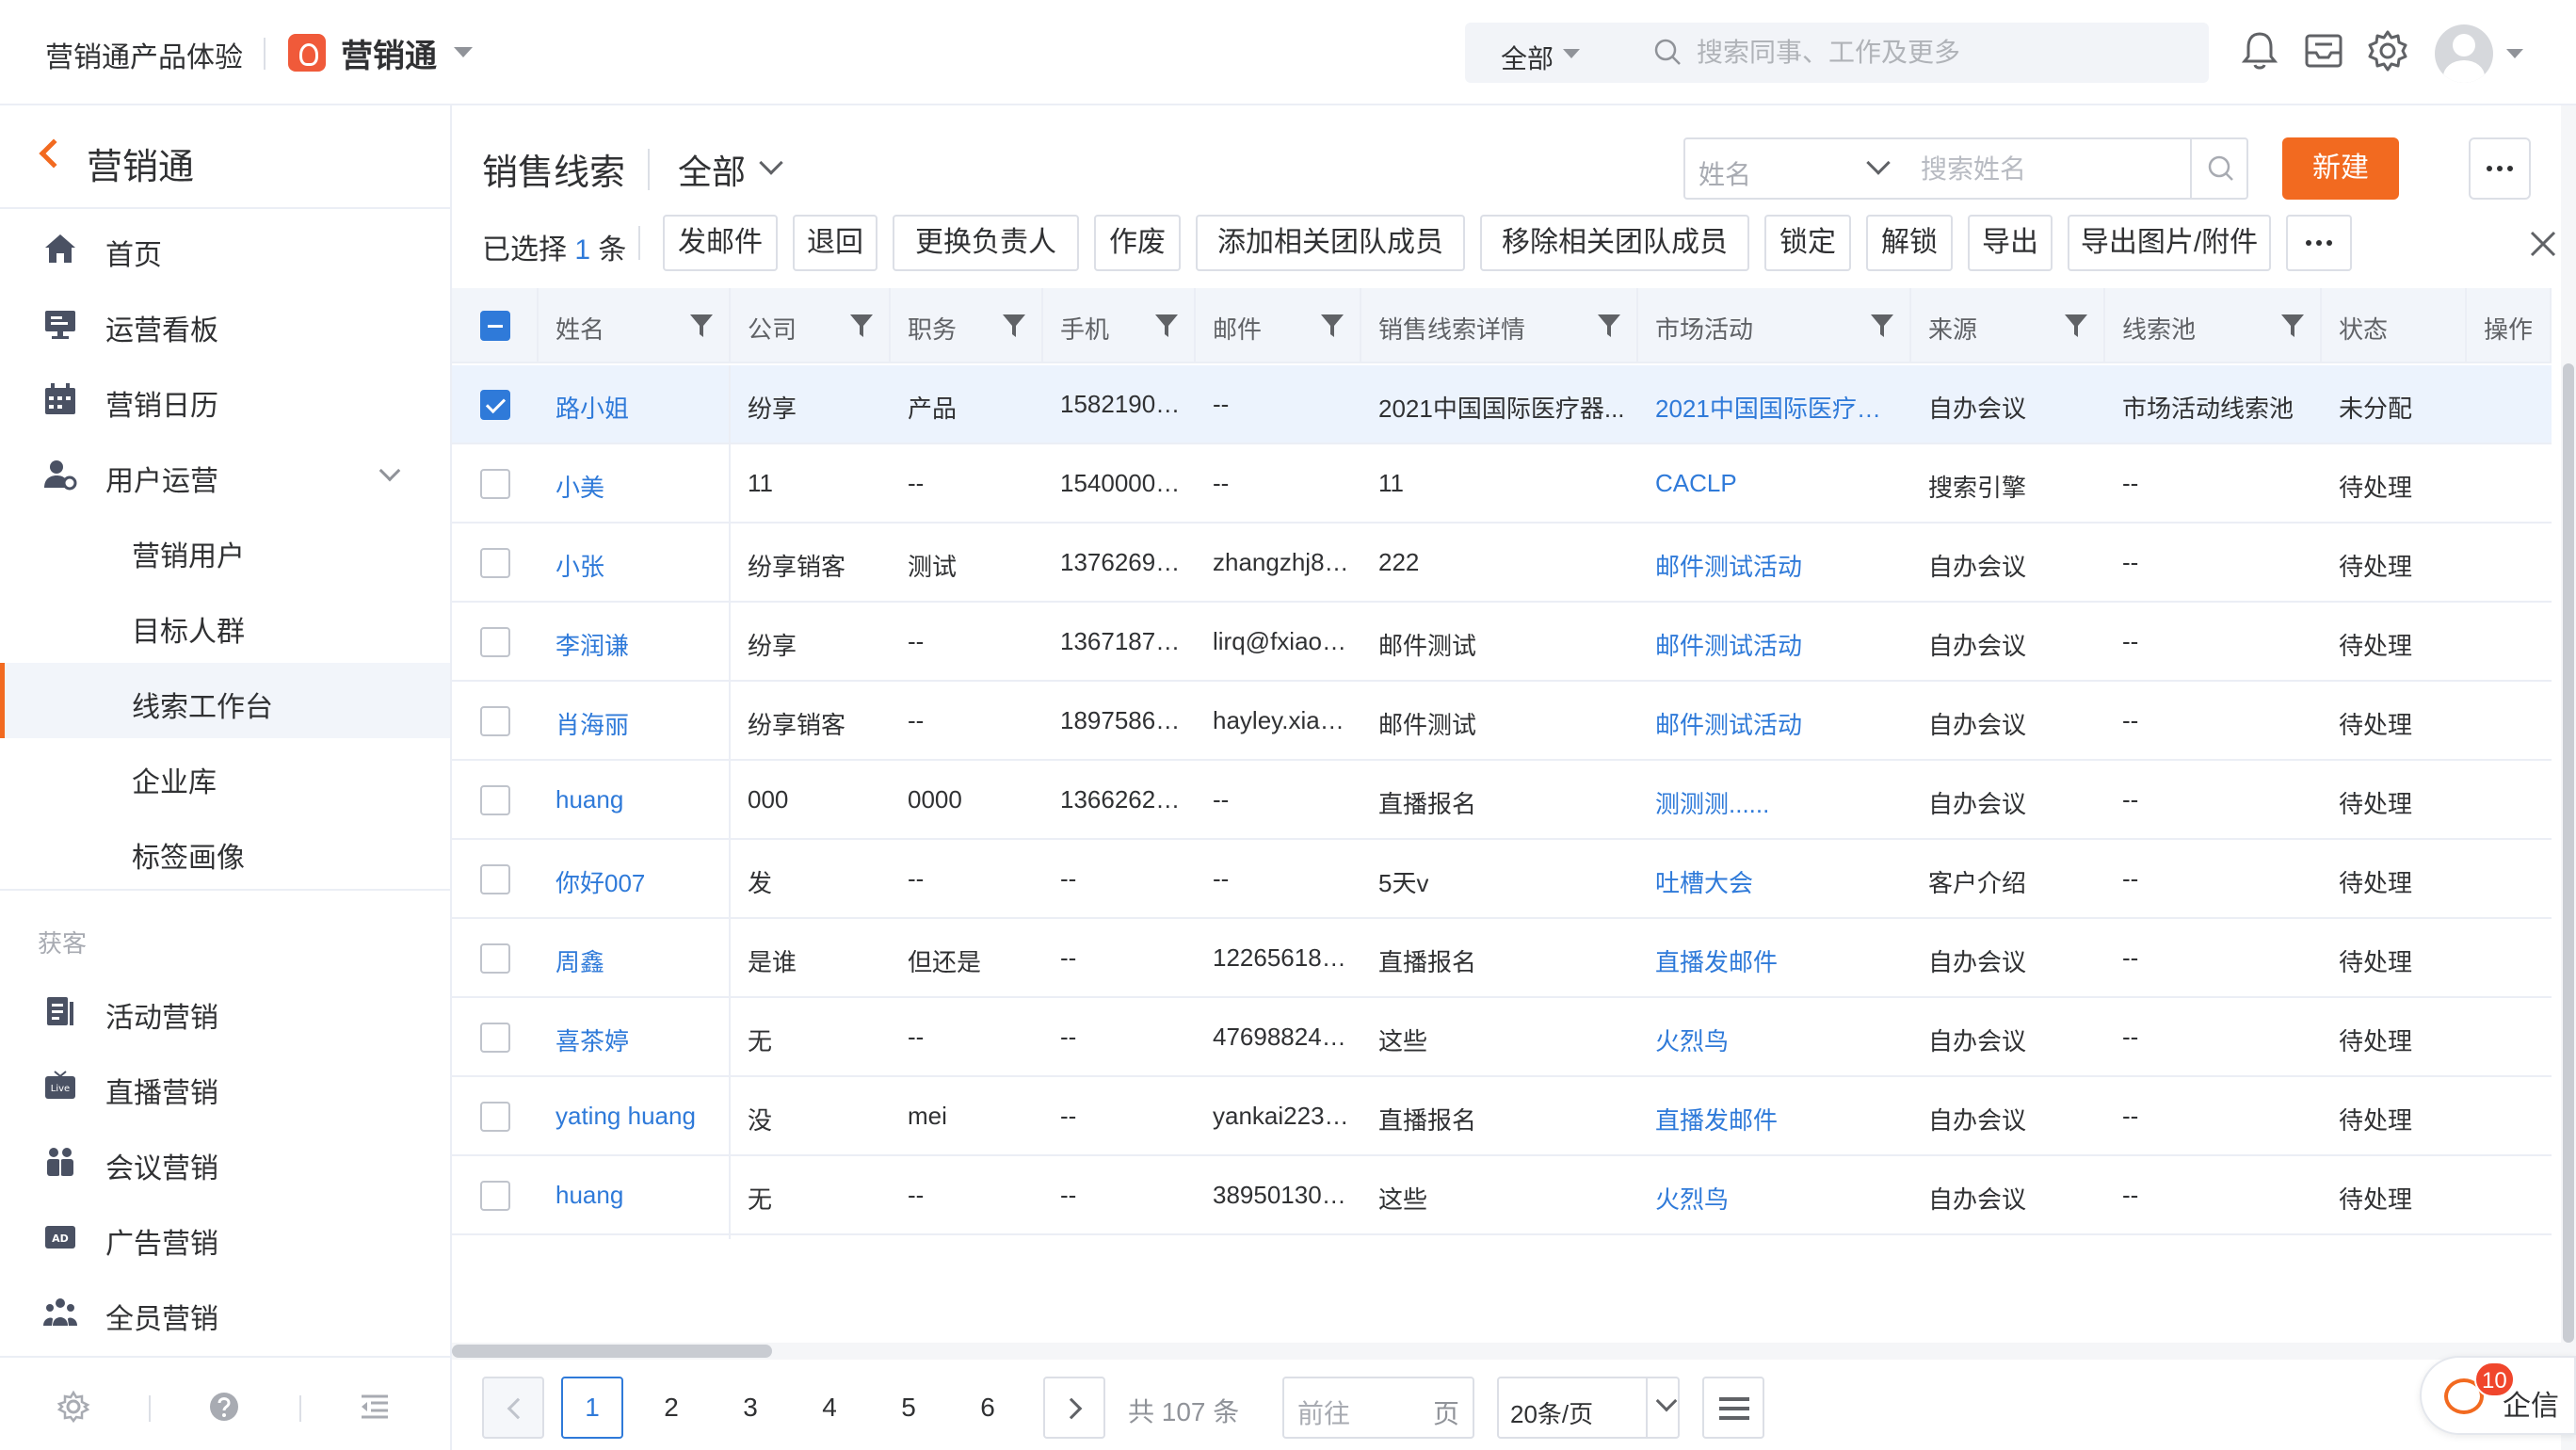 This screenshot has height=1450, width=2576. Describe the element at coordinates (2464, 53) in the screenshot. I see `avatar` at that location.